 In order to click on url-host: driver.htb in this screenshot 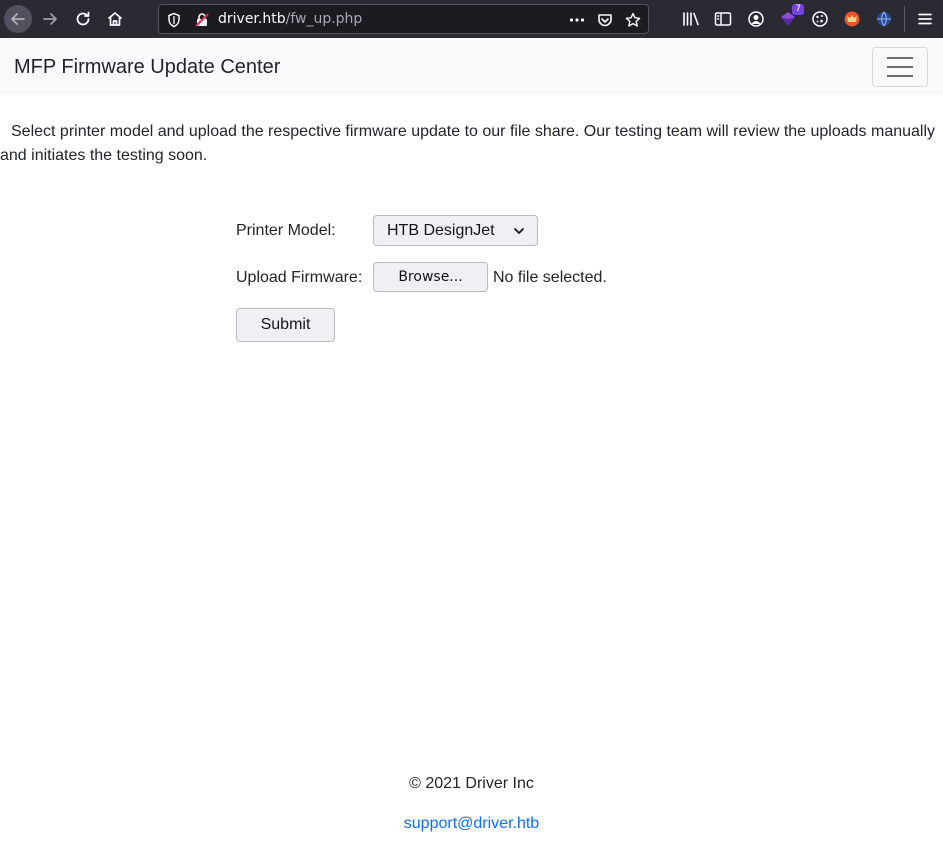, I will do `click(252, 19)`.